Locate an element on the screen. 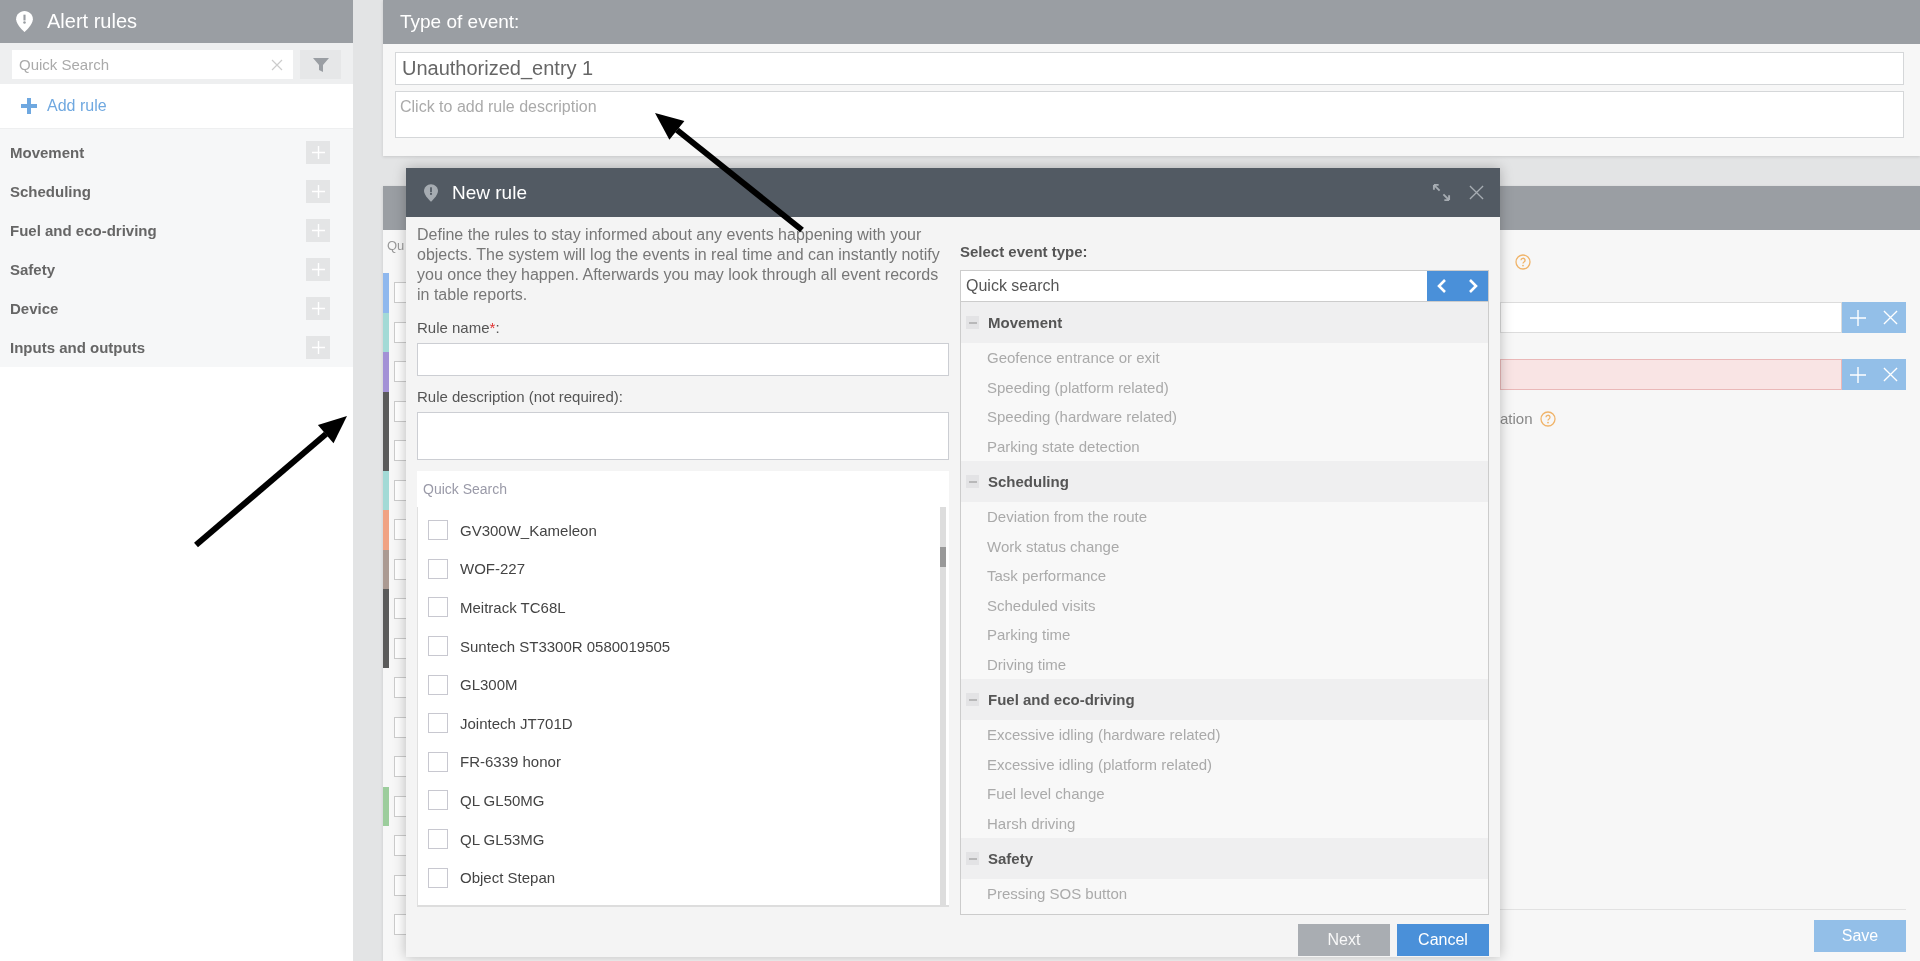 The width and height of the screenshot is (1920, 961). object-list-item: QL GL50MG is located at coordinates (679, 800).